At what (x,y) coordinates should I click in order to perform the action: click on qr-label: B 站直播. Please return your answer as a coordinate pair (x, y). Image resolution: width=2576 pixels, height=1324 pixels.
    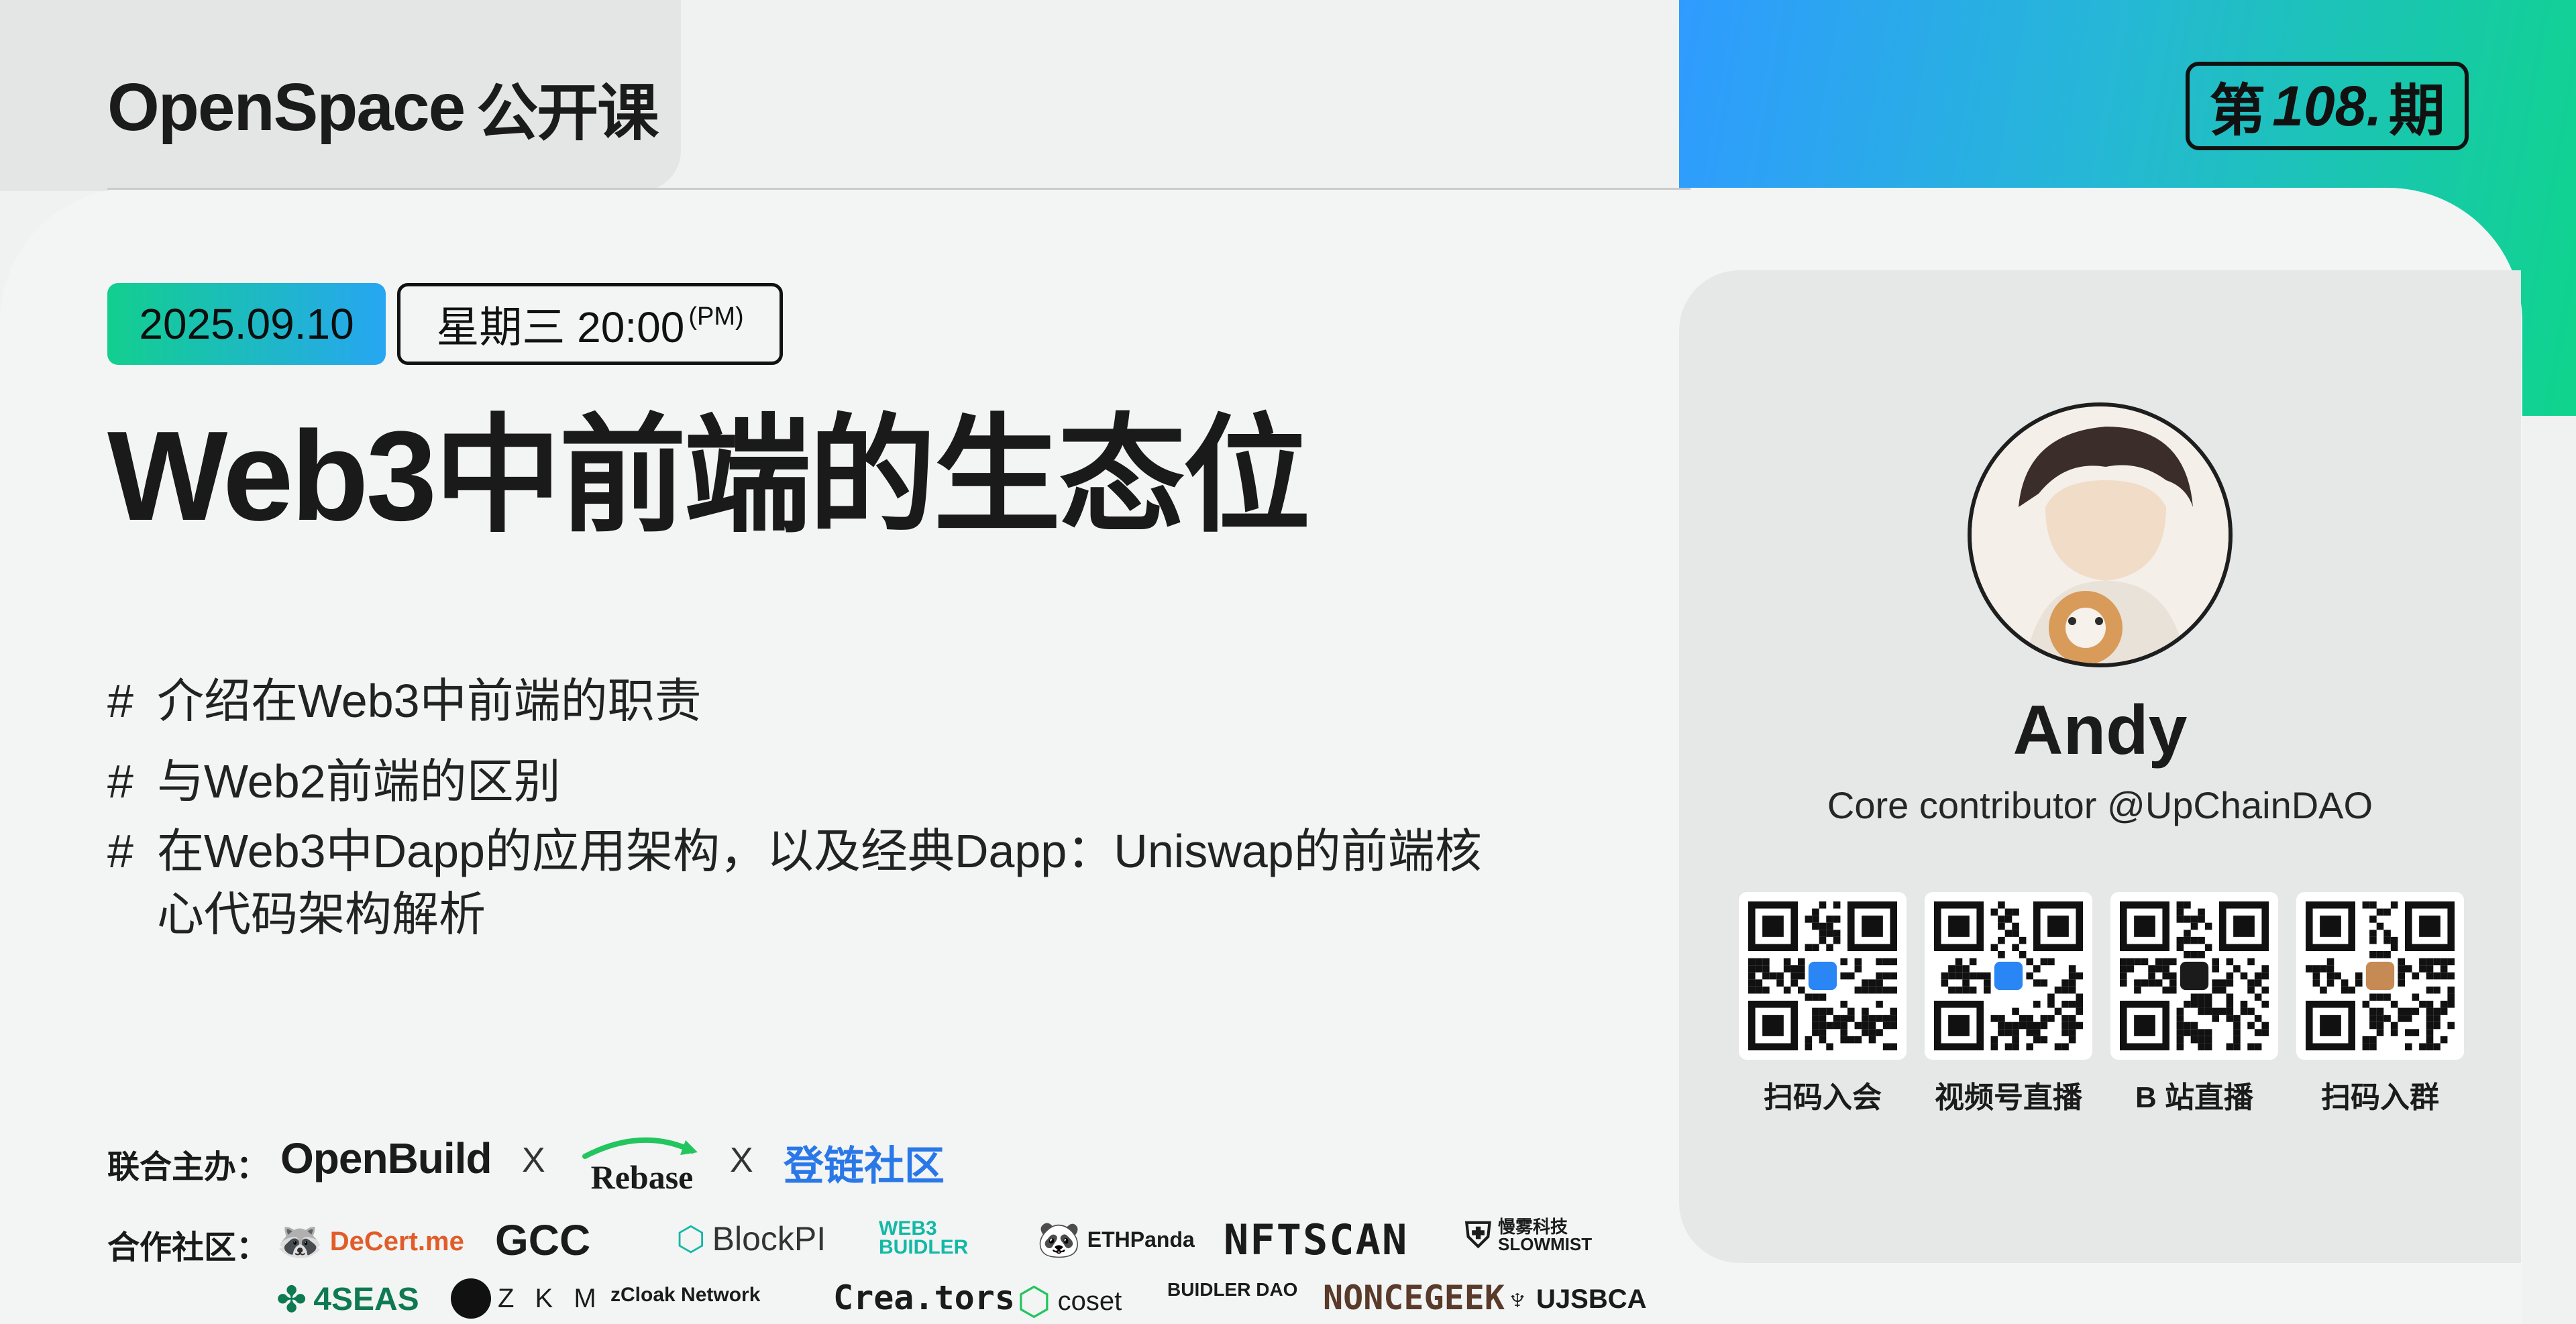
    Looking at the image, I should click on (2194, 1097).